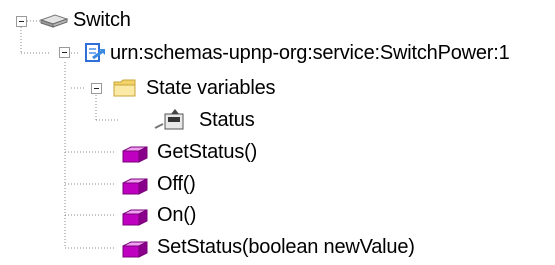 The height and width of the screenshot is (265, 555). What do you see at coordinates (125, 91) in the screenshot?
I see `folder-icon` at bounding box center [125, 91].